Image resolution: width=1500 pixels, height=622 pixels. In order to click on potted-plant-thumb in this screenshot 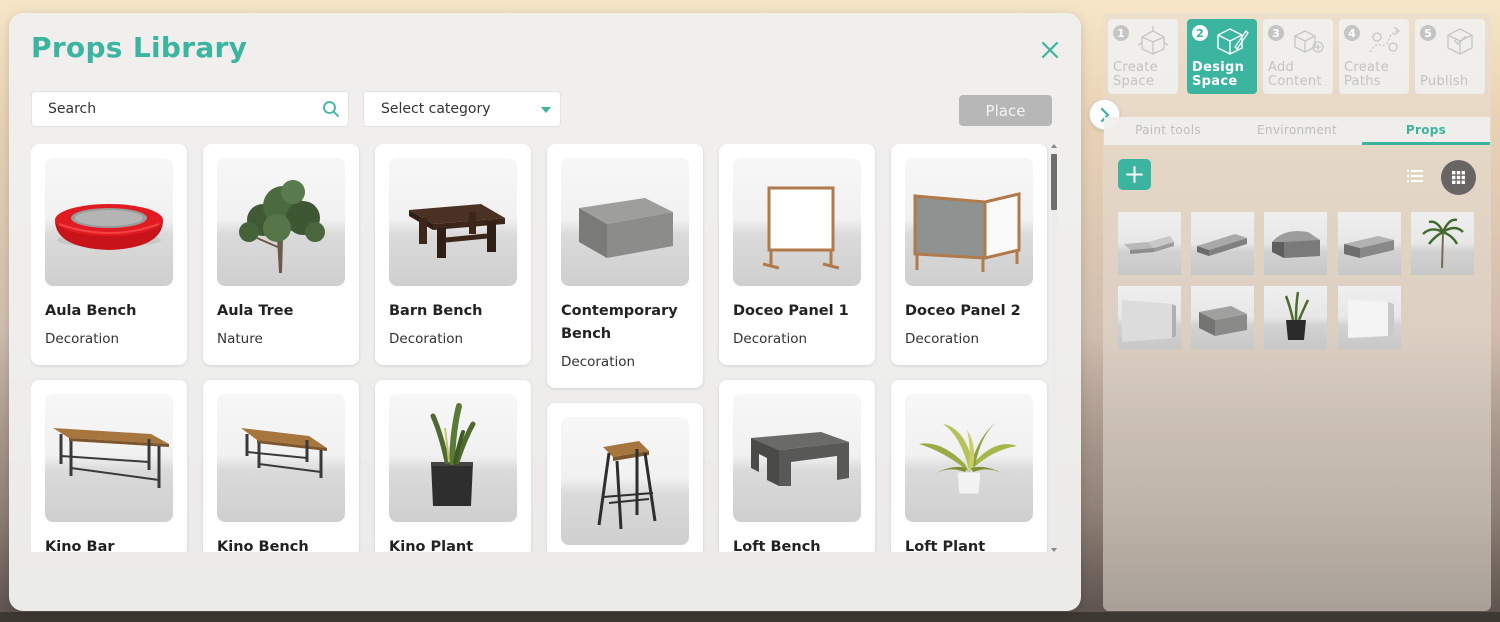, I will do `click(1297, 315)`.